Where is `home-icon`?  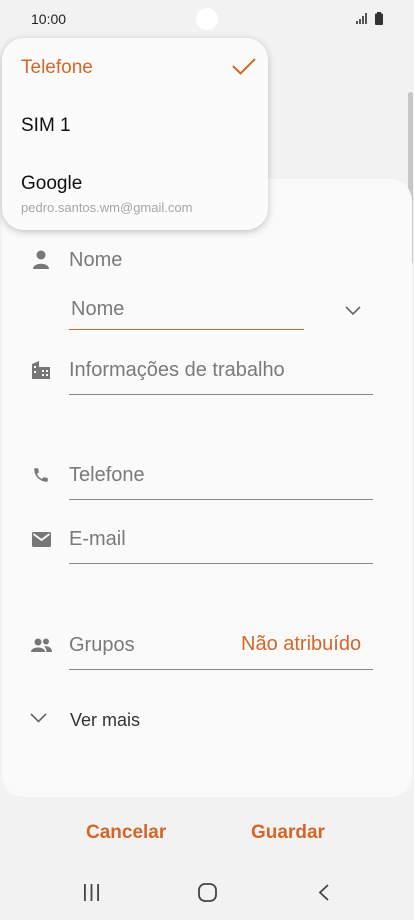 home-icon is located at coordinates (207, 892).